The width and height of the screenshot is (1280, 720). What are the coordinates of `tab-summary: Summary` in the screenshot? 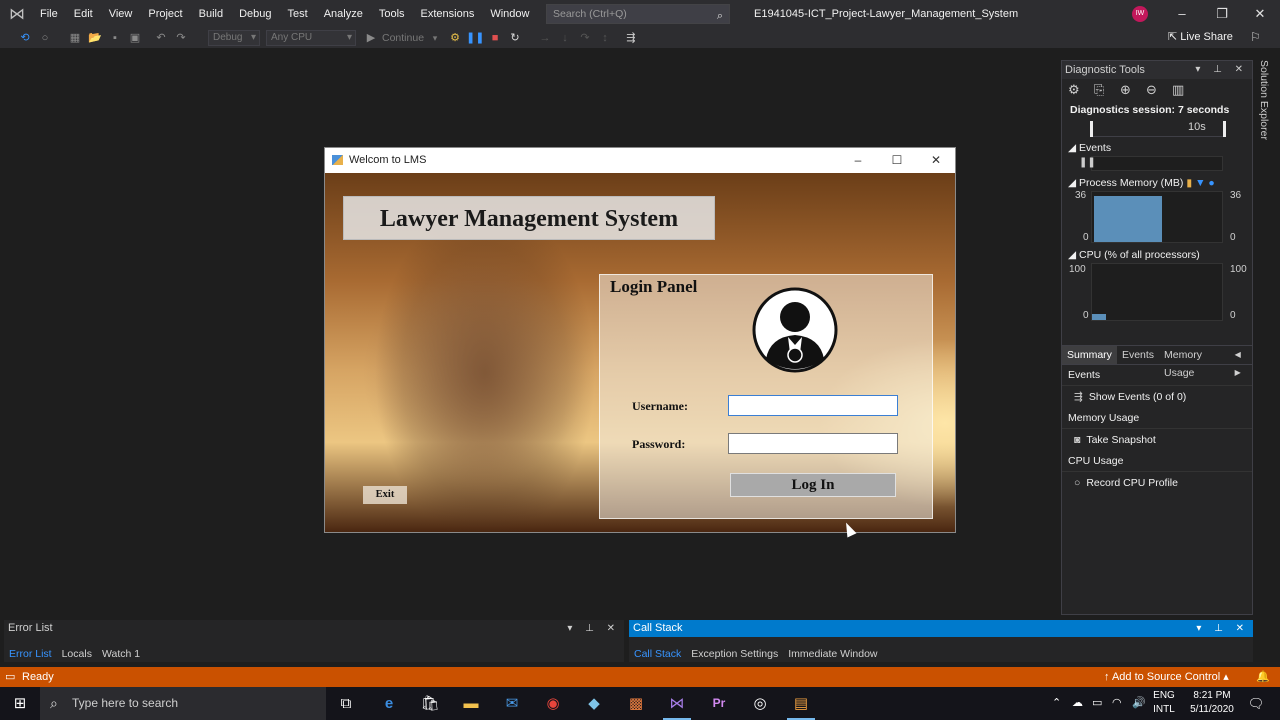 It's located at (1089, 355).